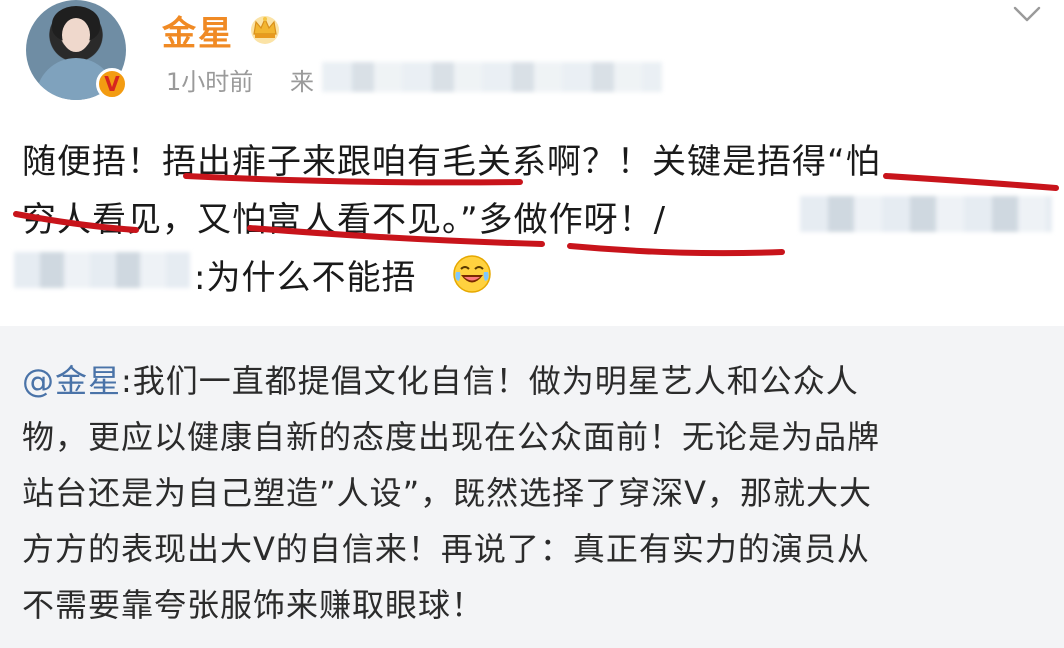  I want to click on author-name: 金星, so click(198, 30).